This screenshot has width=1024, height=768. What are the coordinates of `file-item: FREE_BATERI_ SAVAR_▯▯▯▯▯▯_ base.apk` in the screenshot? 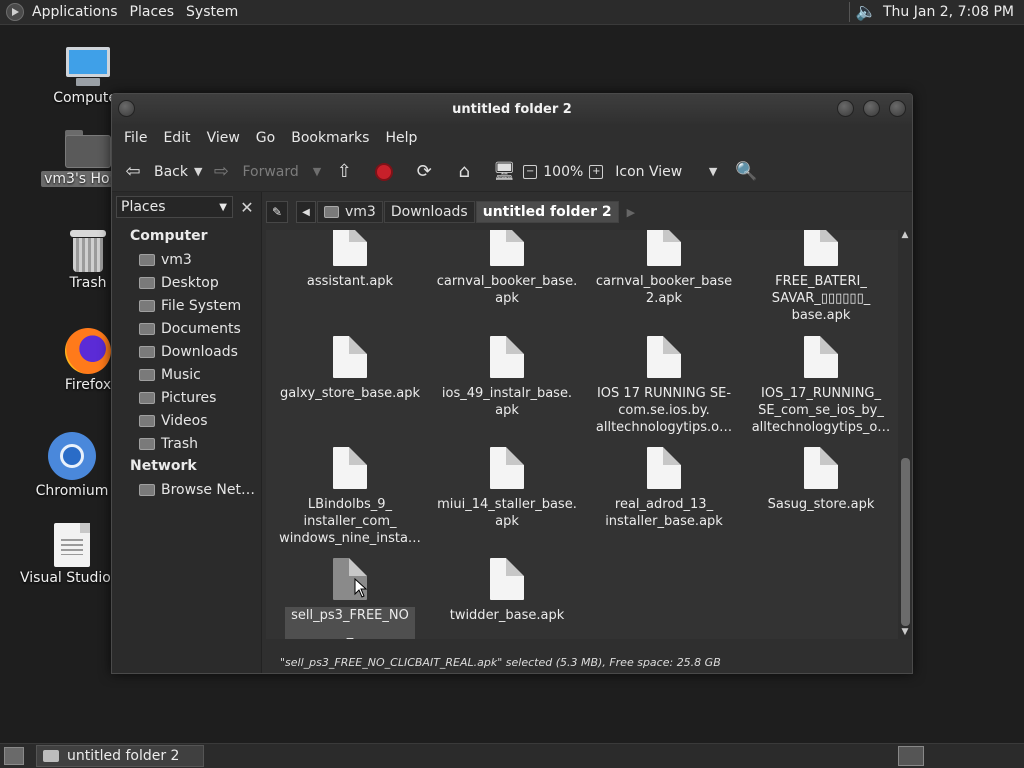 It's located at (821, 277).